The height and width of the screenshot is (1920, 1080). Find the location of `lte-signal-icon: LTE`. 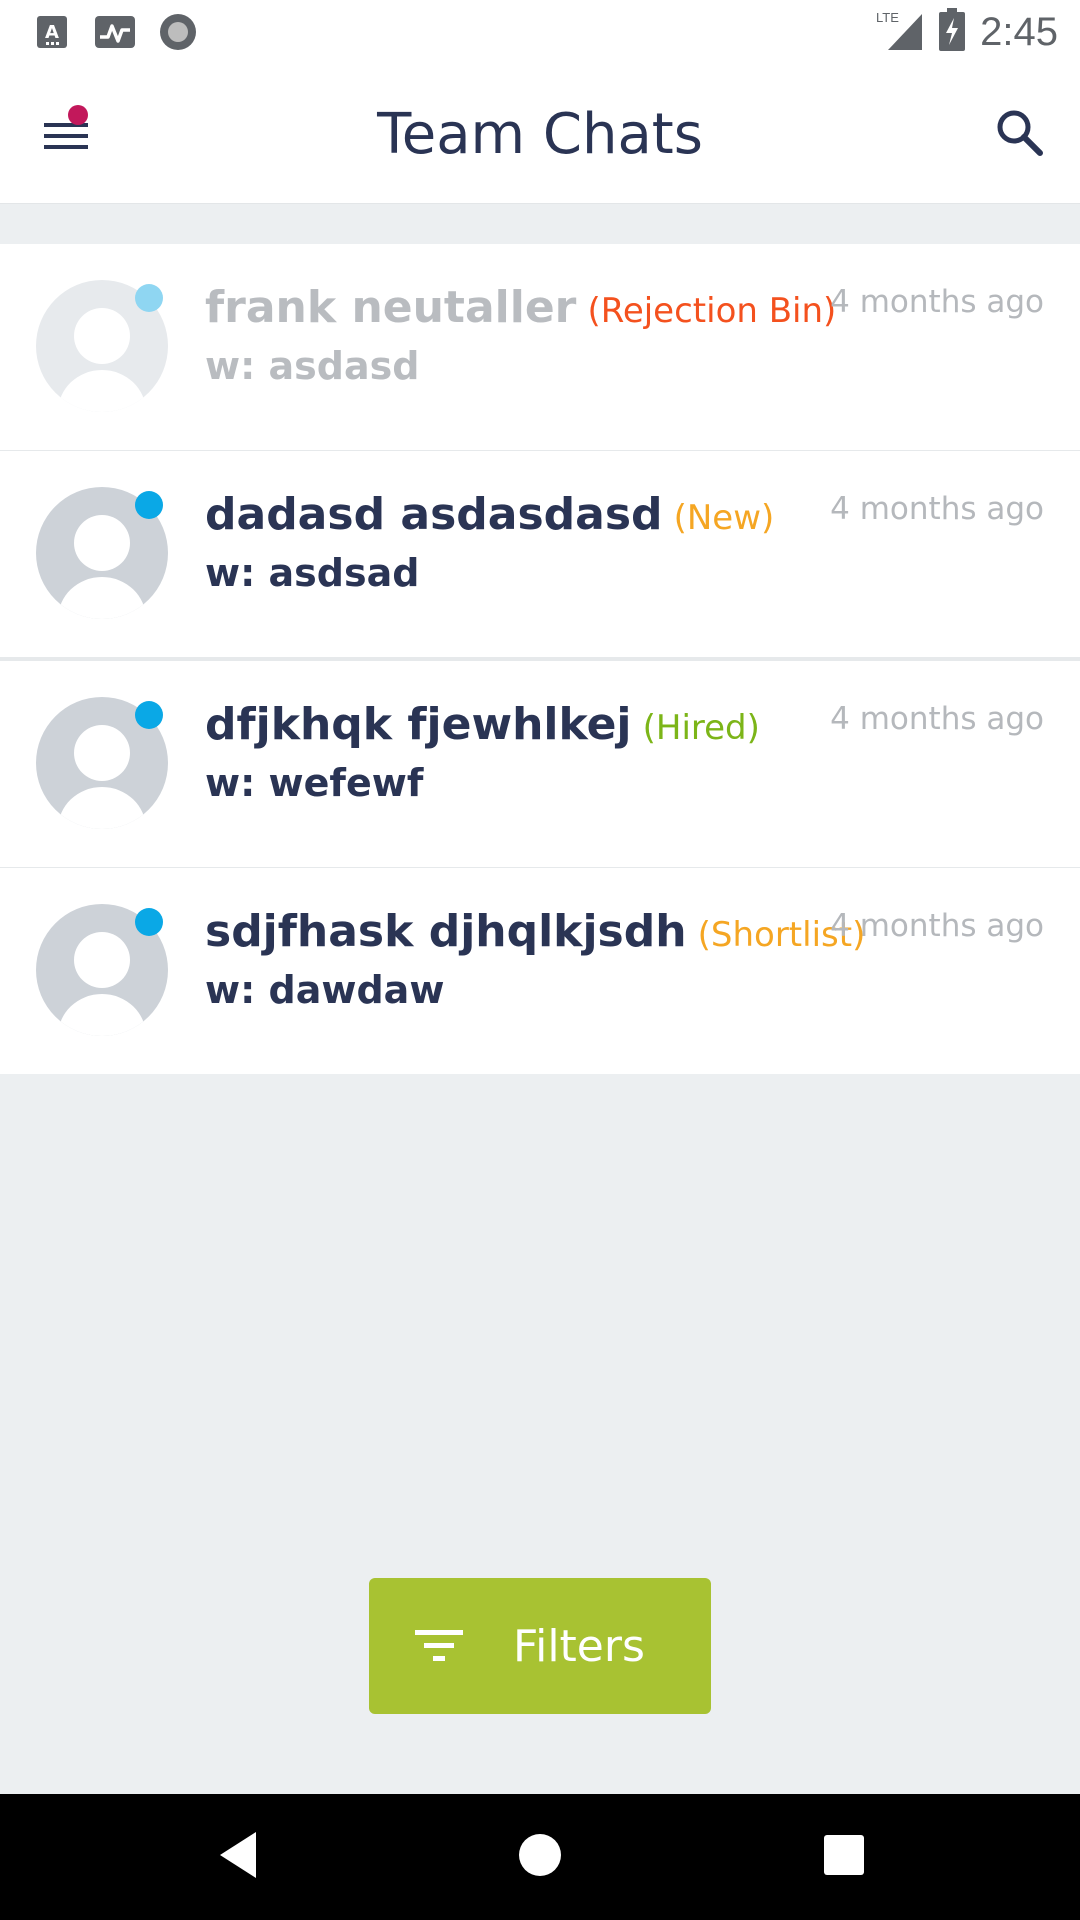

lte-signal-icon: LTE is located at coordinates (900, 32).